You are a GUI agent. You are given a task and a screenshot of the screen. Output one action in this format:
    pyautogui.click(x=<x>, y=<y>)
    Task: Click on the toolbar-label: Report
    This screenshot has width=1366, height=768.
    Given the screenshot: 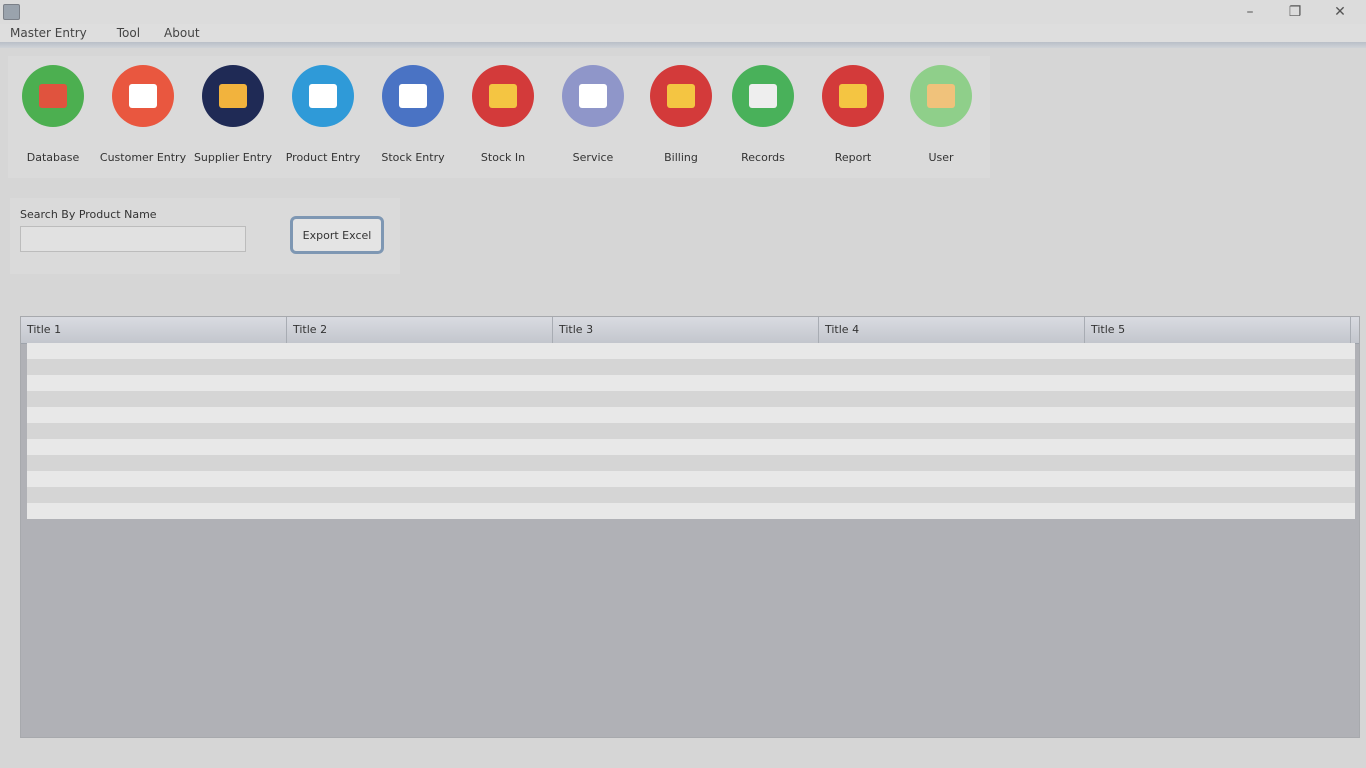 What is the action you would take?
    pyautogui.click(x=853, y=157)
    